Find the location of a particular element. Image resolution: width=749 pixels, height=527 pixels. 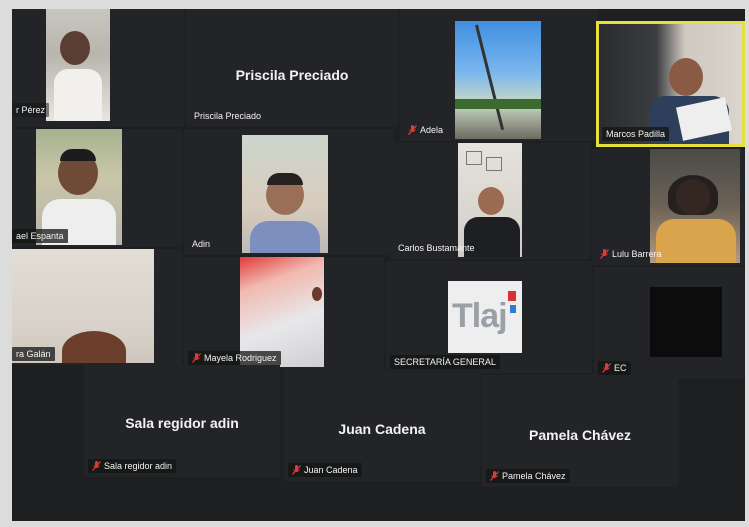

participant-tile: Lulu Barrera is located at coordinates (668, 207).